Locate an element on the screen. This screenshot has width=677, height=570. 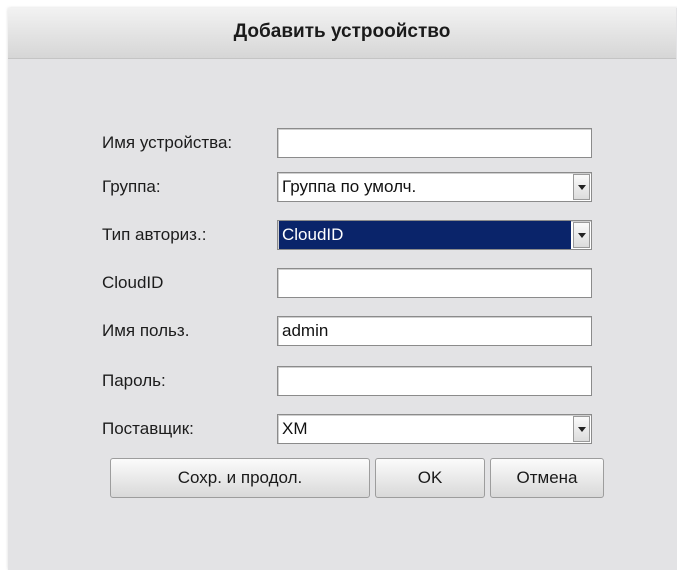
save-continue-button: Сохр. и продол. is located at coordinates (240, 478).